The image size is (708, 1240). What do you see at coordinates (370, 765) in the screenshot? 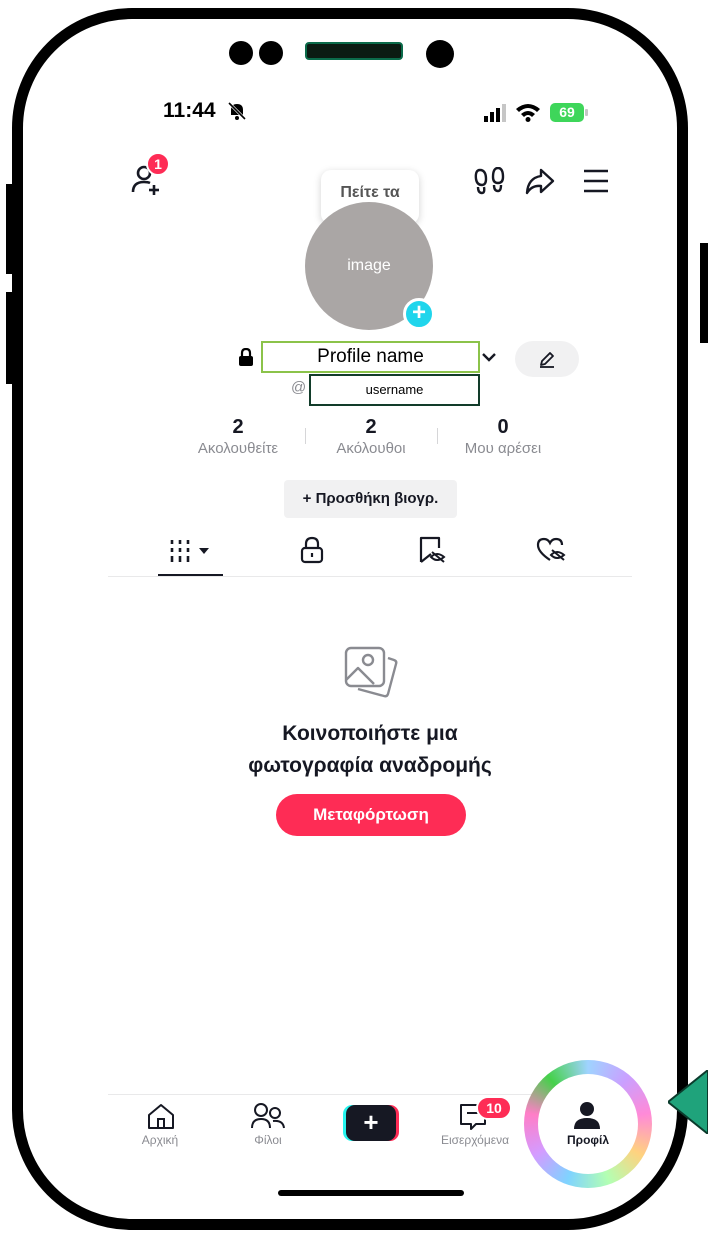
I see `empty-state-title-line2: φωτογραφία αναδρομής` at bounding box center [370, 765].